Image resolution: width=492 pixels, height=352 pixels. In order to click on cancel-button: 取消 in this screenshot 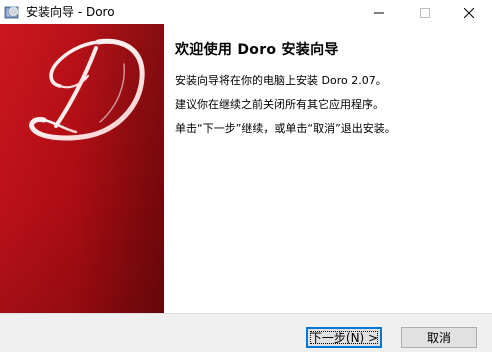, I will do `click(439, 337)`.